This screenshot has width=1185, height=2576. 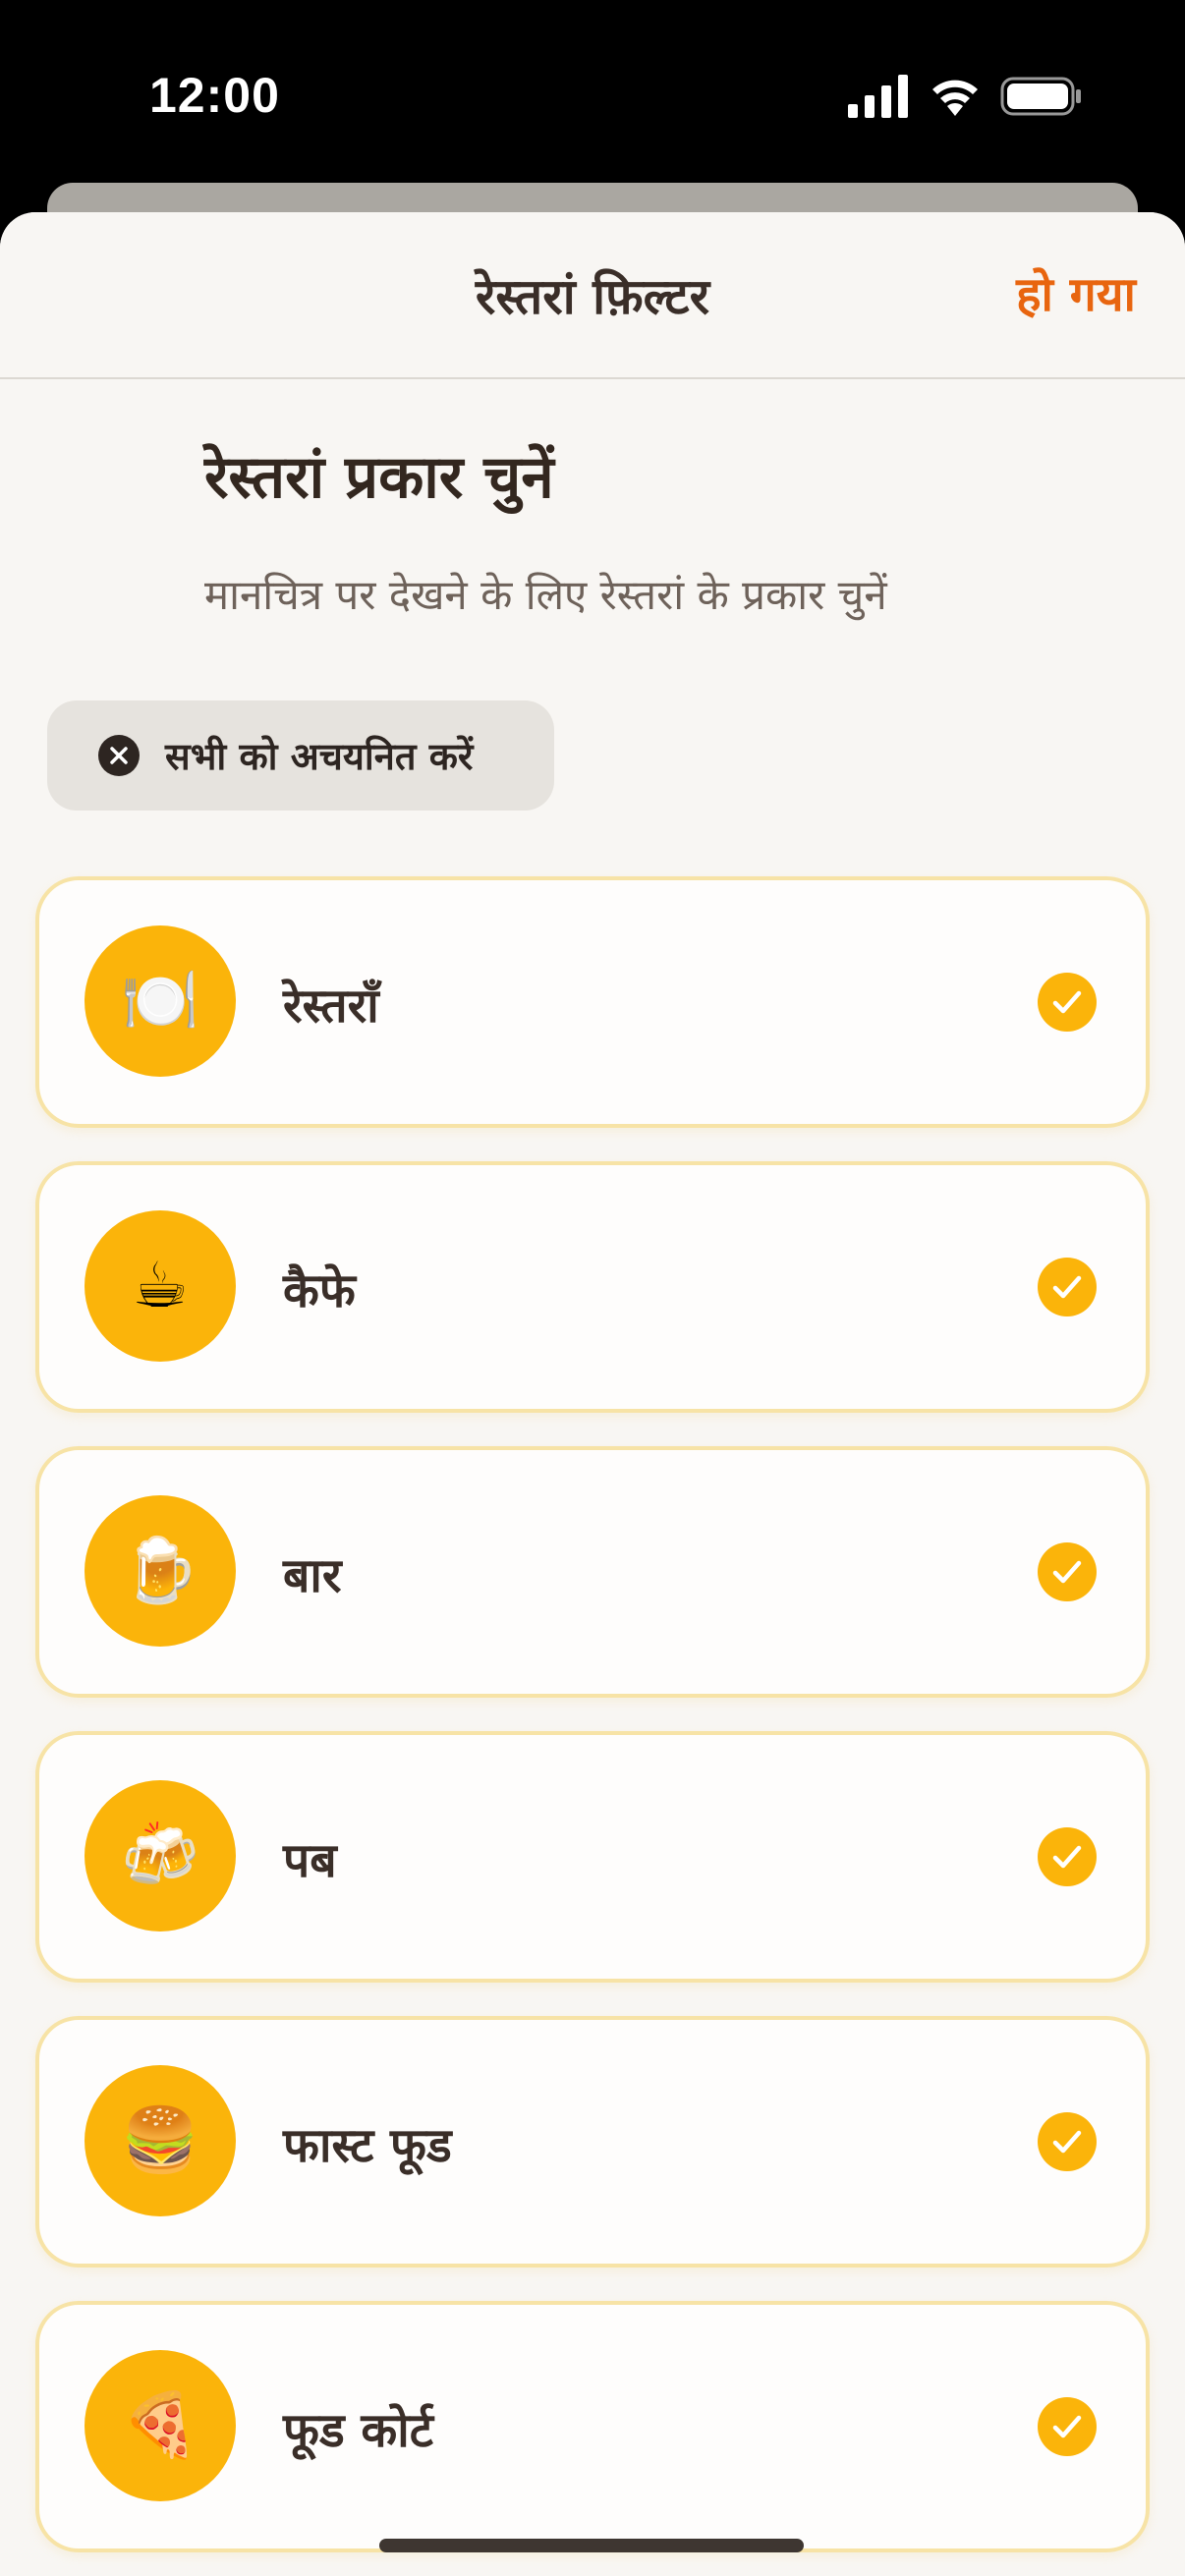 I want to click on plate-cutlery-icon: 🍽️, so click(x=160, y=1001).